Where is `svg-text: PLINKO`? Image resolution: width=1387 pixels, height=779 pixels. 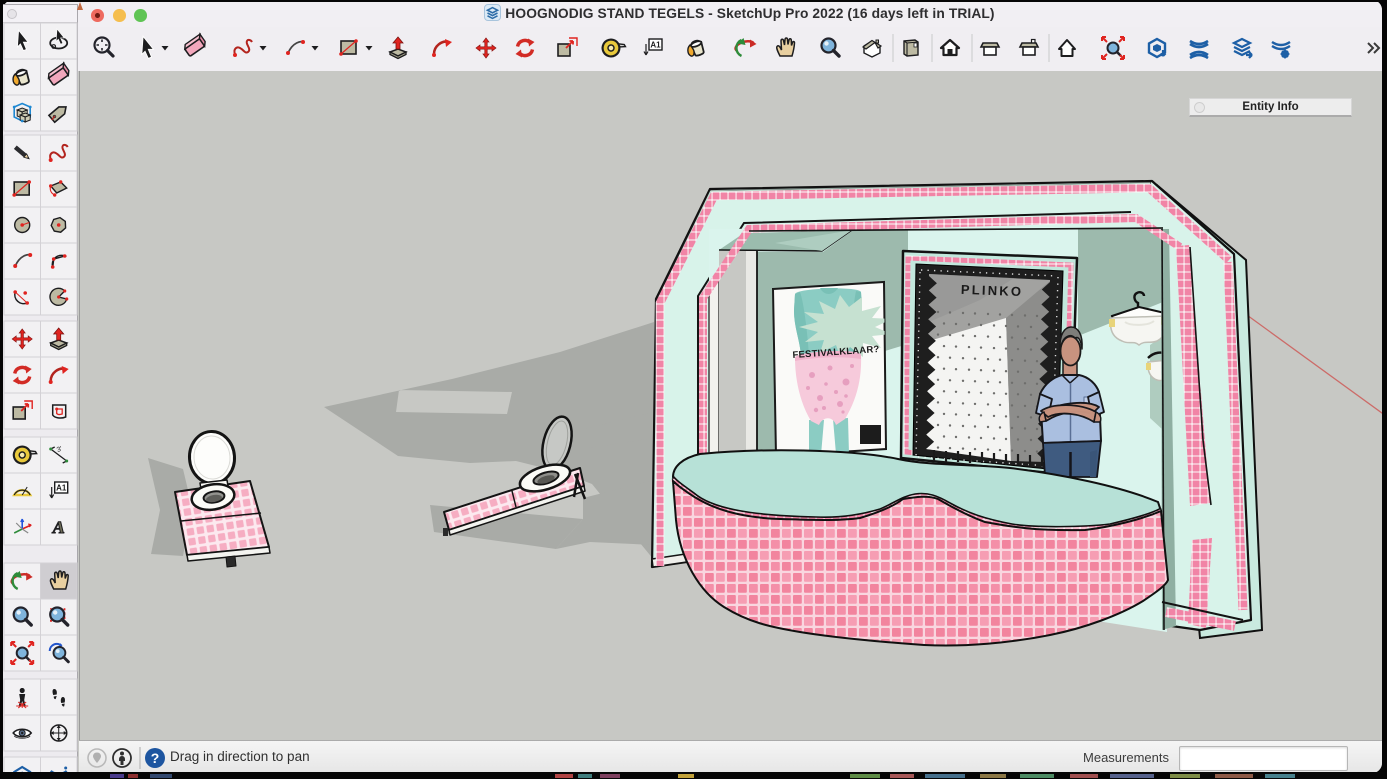 svg-text: PLINKO is located at coordinates (992, 290).